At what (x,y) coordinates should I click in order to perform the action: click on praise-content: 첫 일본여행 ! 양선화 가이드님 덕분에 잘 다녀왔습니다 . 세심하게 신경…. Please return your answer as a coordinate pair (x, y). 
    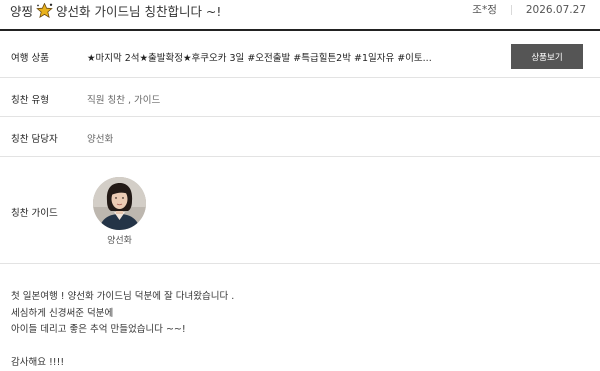
    Looking at the image, I should click on (122, 330).